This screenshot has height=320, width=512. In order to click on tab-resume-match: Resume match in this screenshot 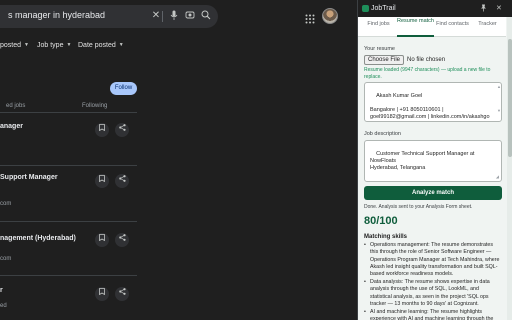, I will do `click(415, 21)`.